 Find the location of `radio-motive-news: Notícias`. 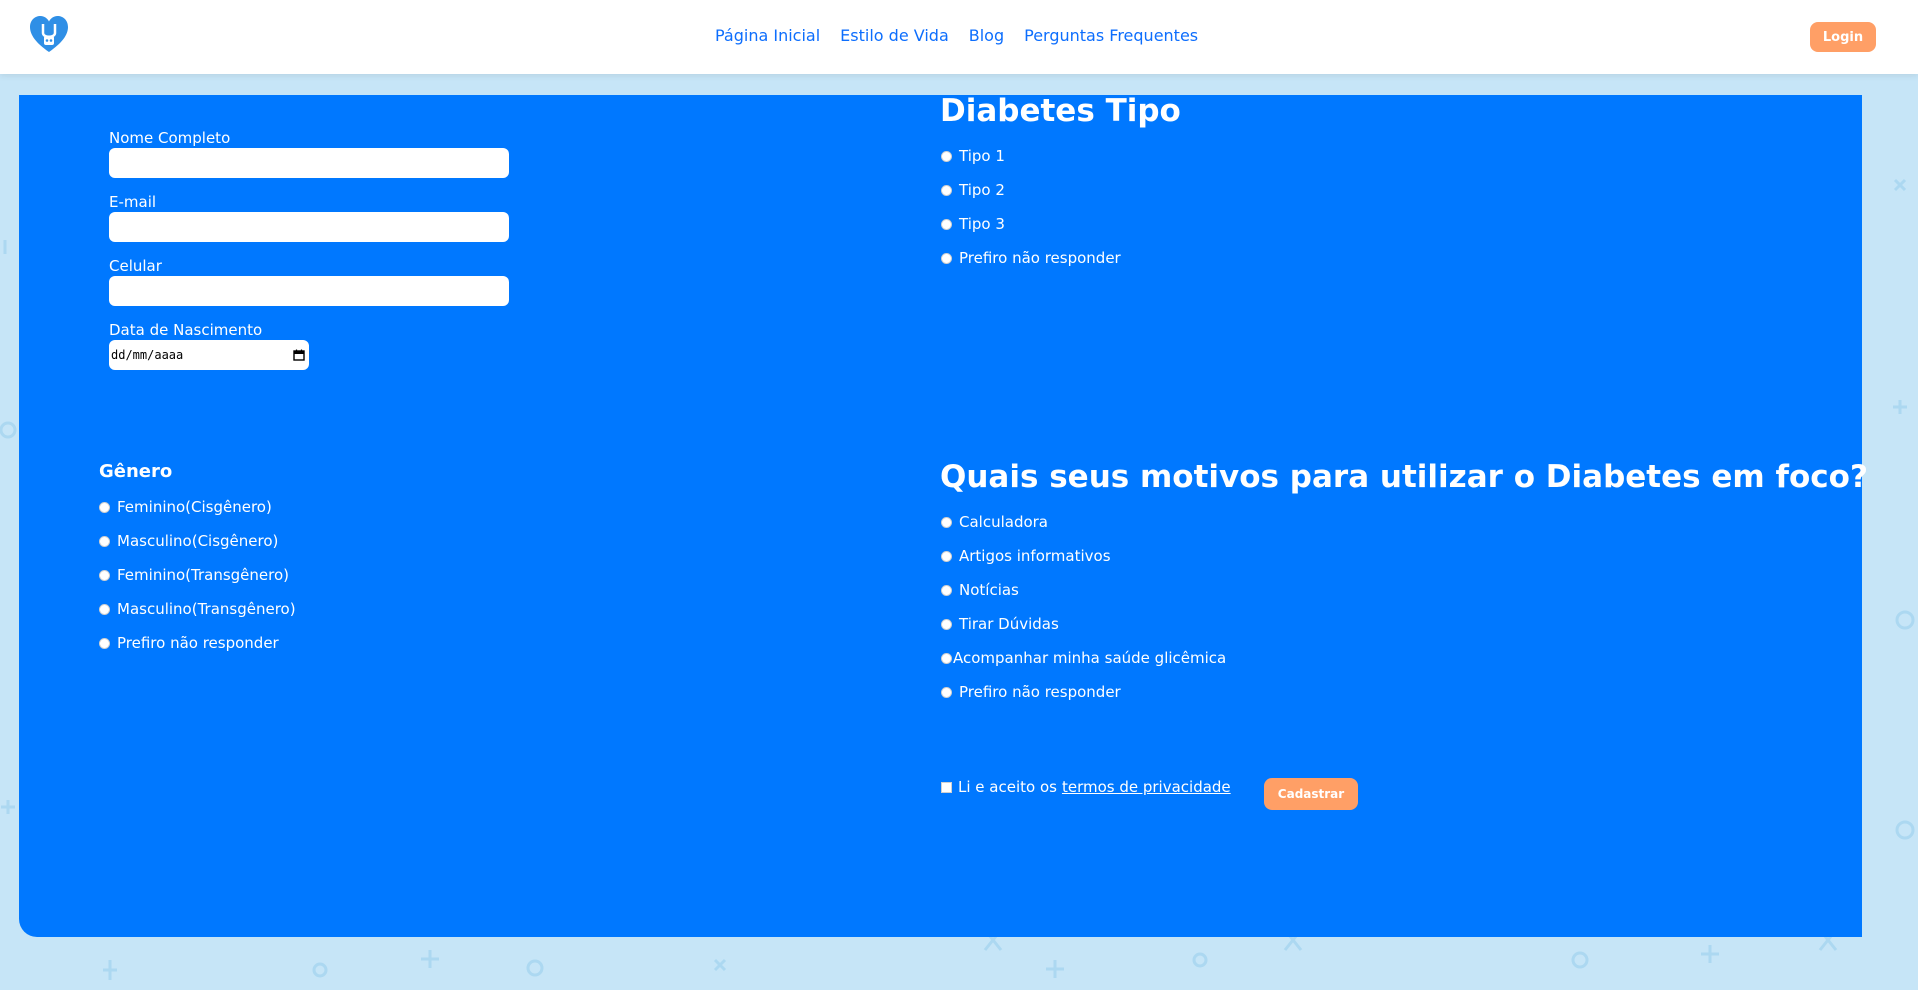

radio-motive-news: Notícias is located at coordinates (1083, 590).